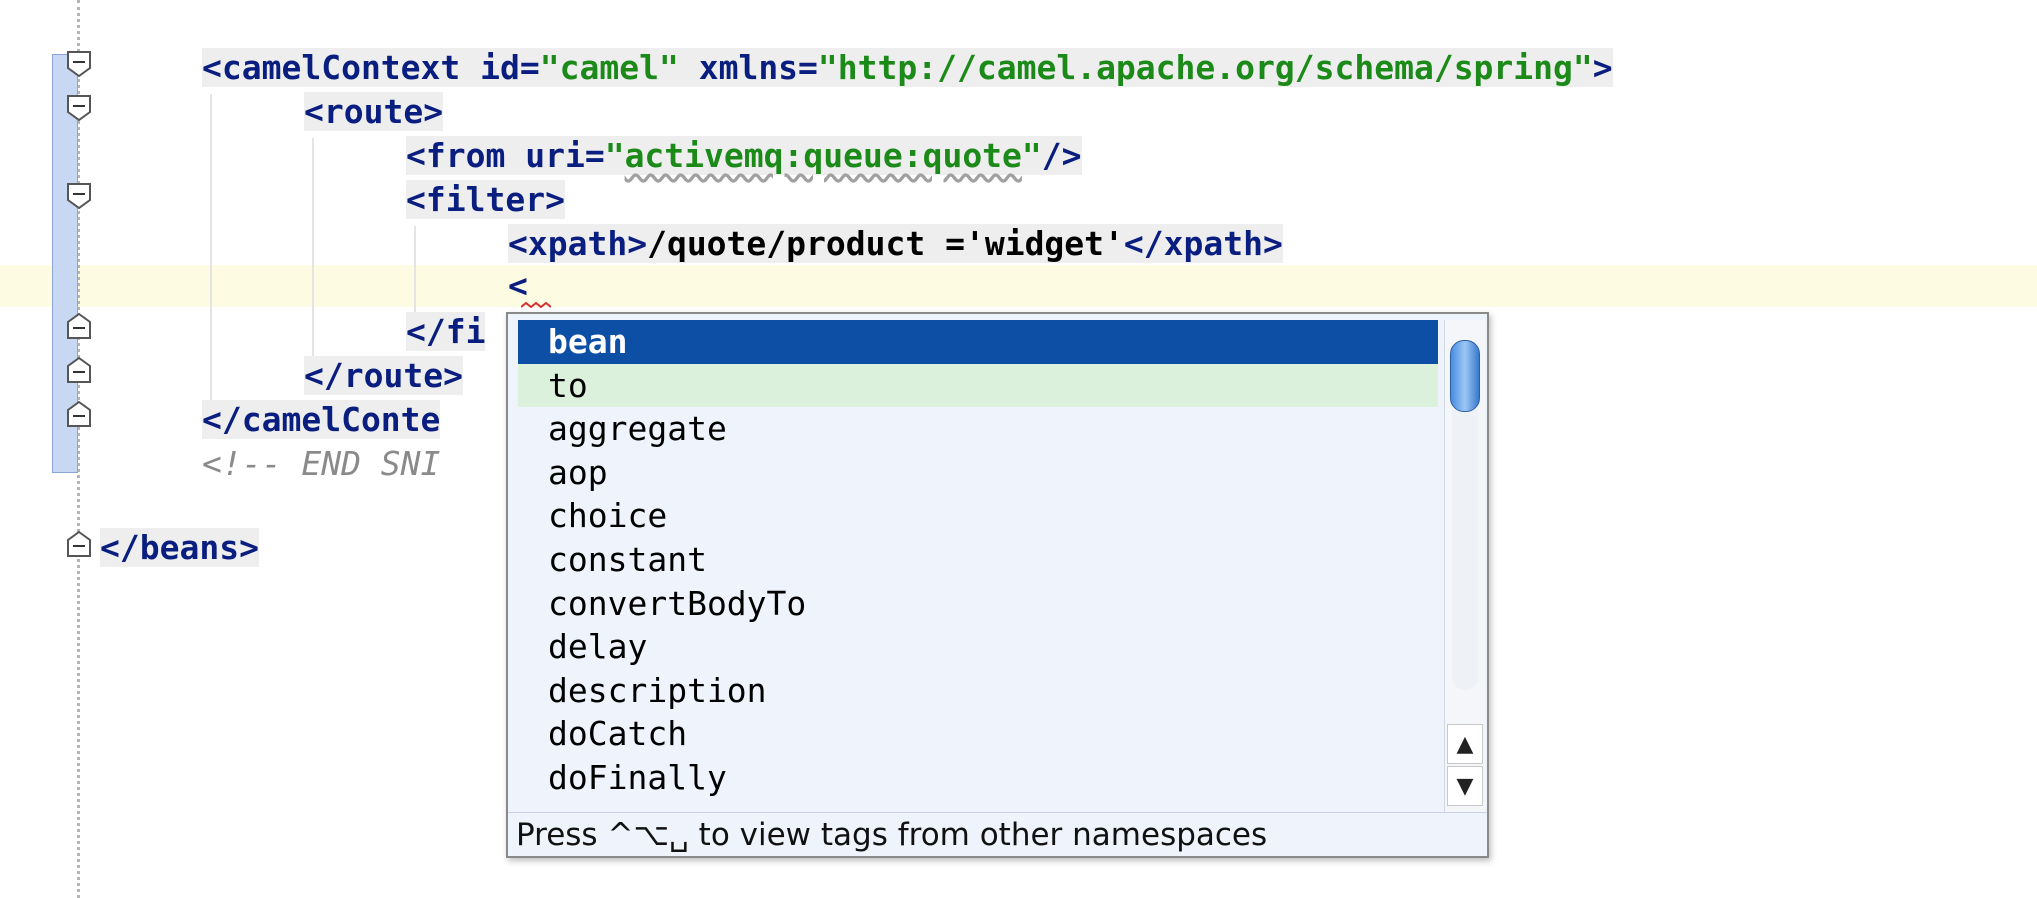 The image size is (2037, 898). I want to click on completion-item: to, so click(978, 385).